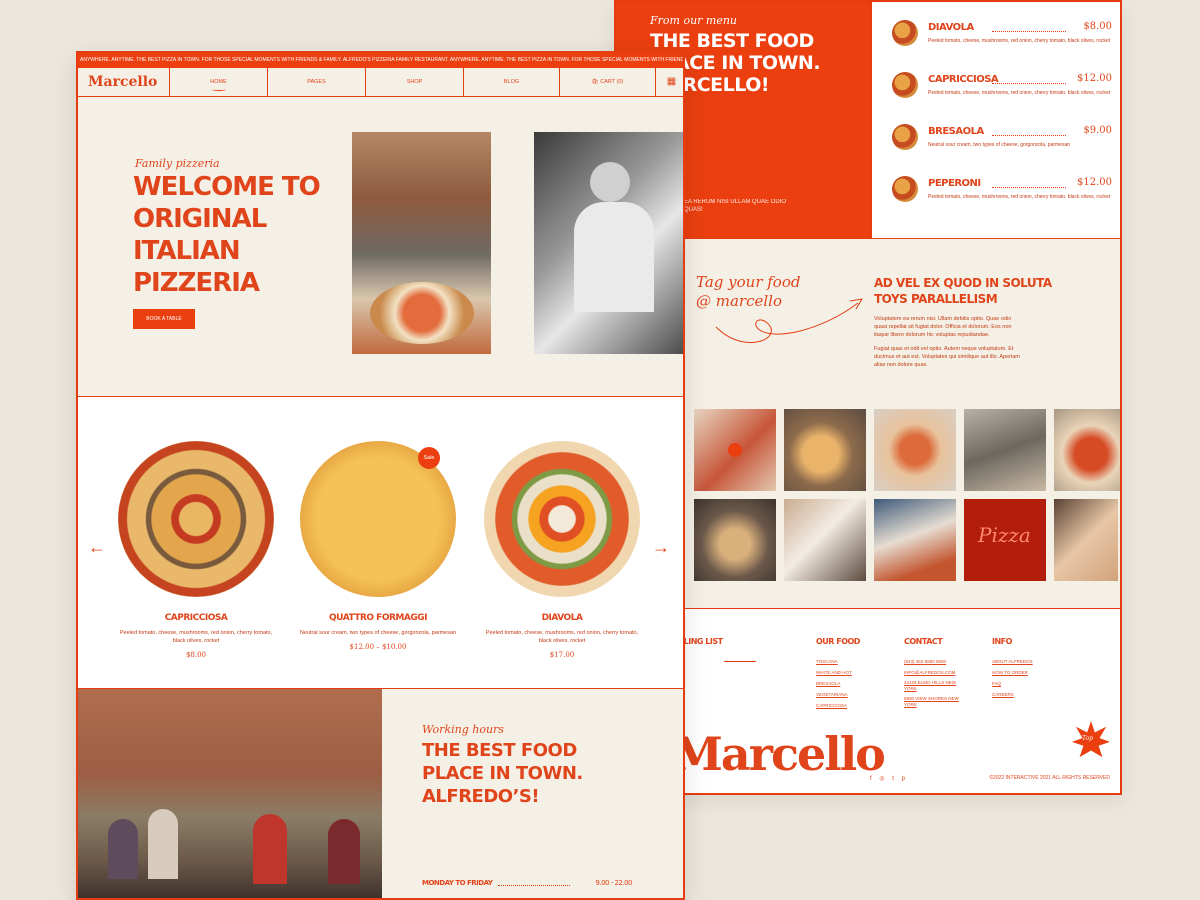 This screenshot has width=1200, height=900. What do you see at coordinates (1012, 683) in the screenshot?
I see `footer-link: FAQ` at bounding box center [1012, 683].